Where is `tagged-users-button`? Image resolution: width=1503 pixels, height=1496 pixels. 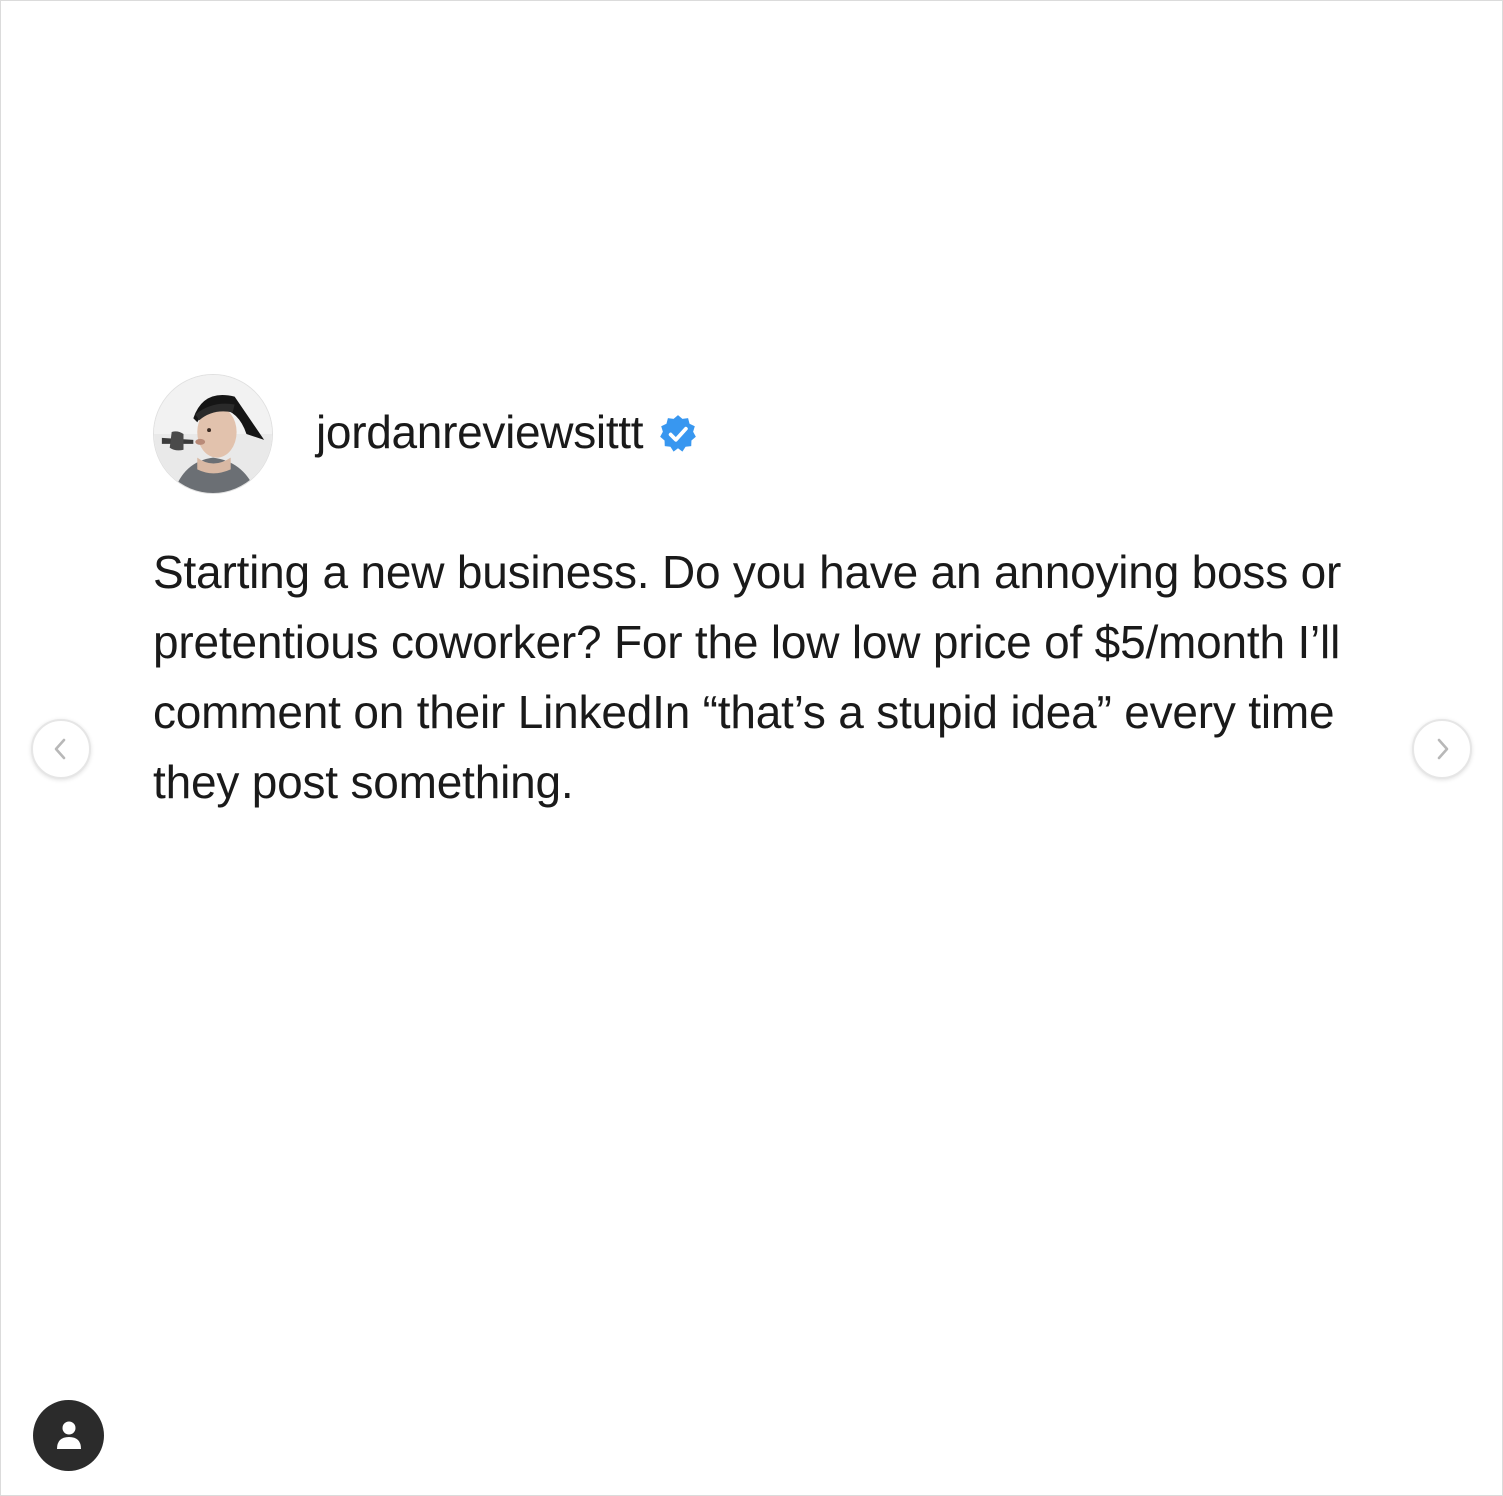
tagged-users-button is located at coordinates (68, 1435).